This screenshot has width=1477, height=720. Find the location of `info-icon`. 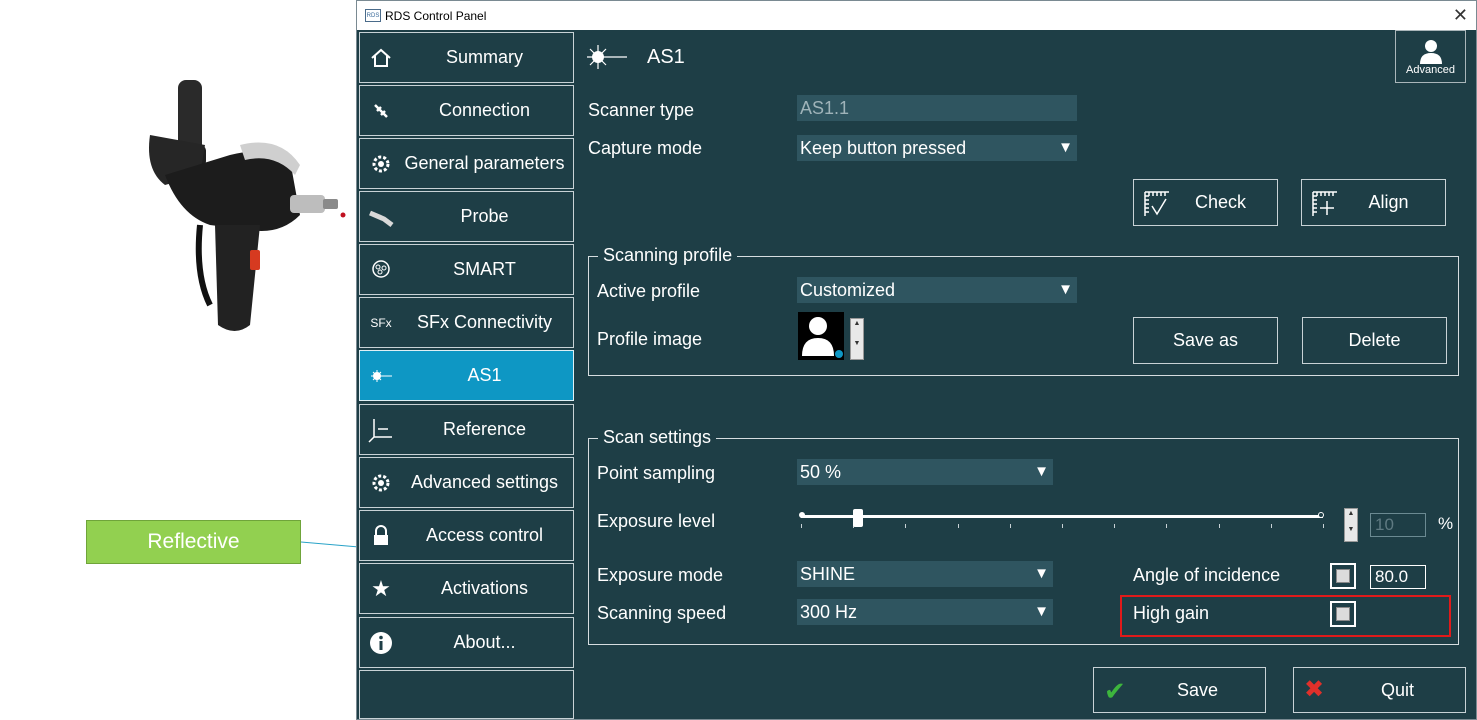

info-icon is located at coordinates (381, 643).